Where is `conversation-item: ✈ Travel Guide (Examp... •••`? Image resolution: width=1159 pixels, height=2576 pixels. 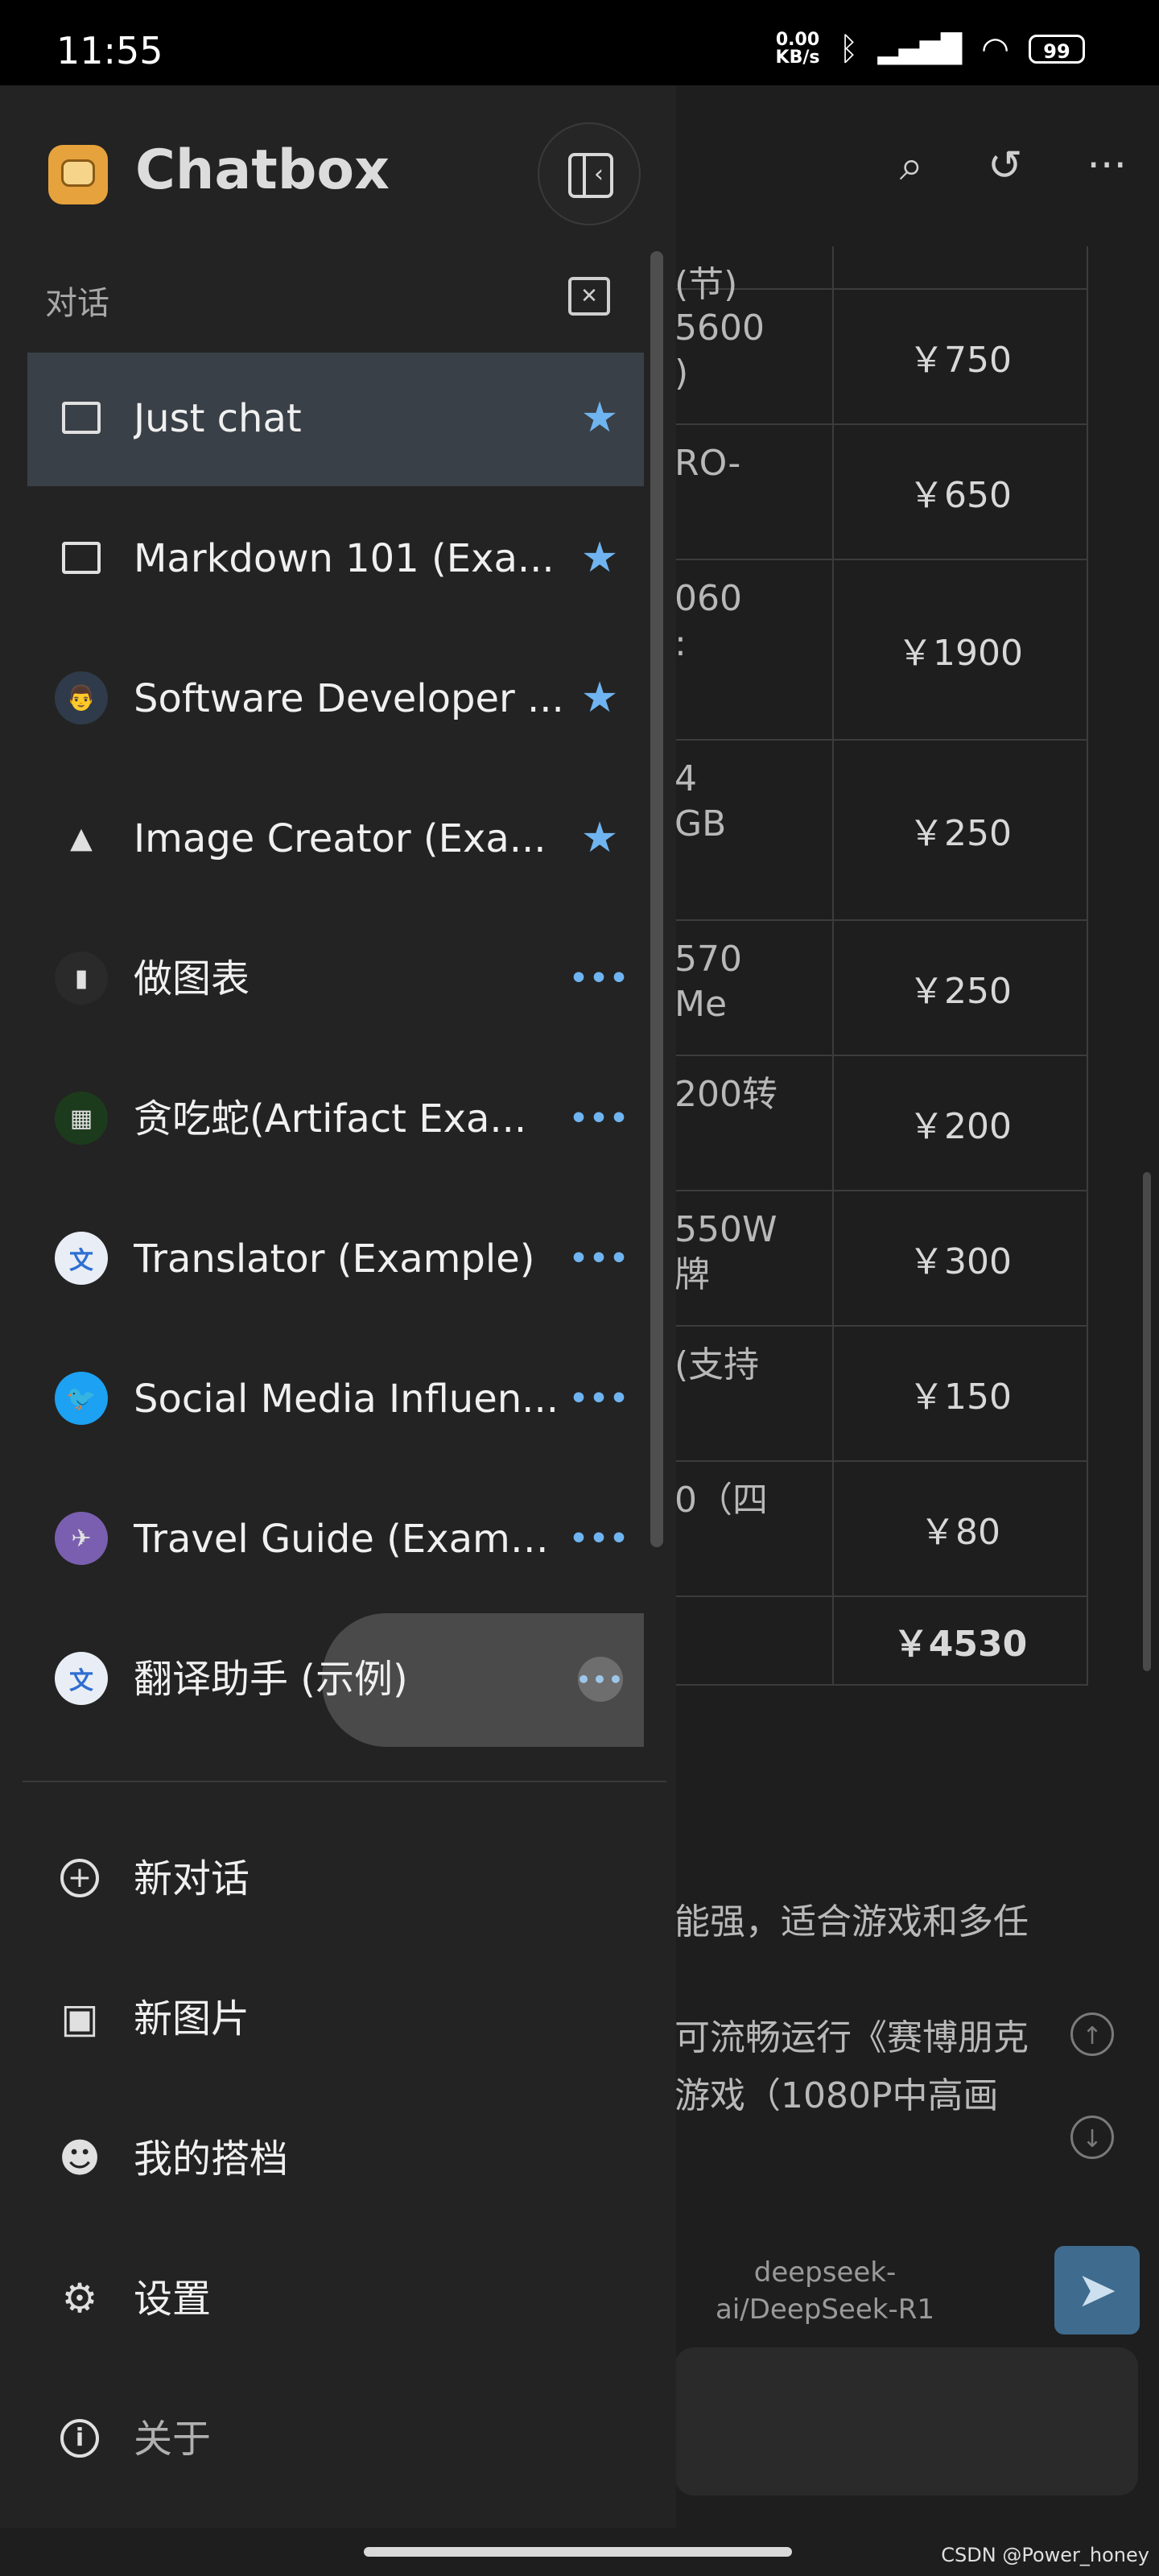 conversation-item: ✈ Travel Guide (Examp... ••• is located at coordinates (335, 1540).